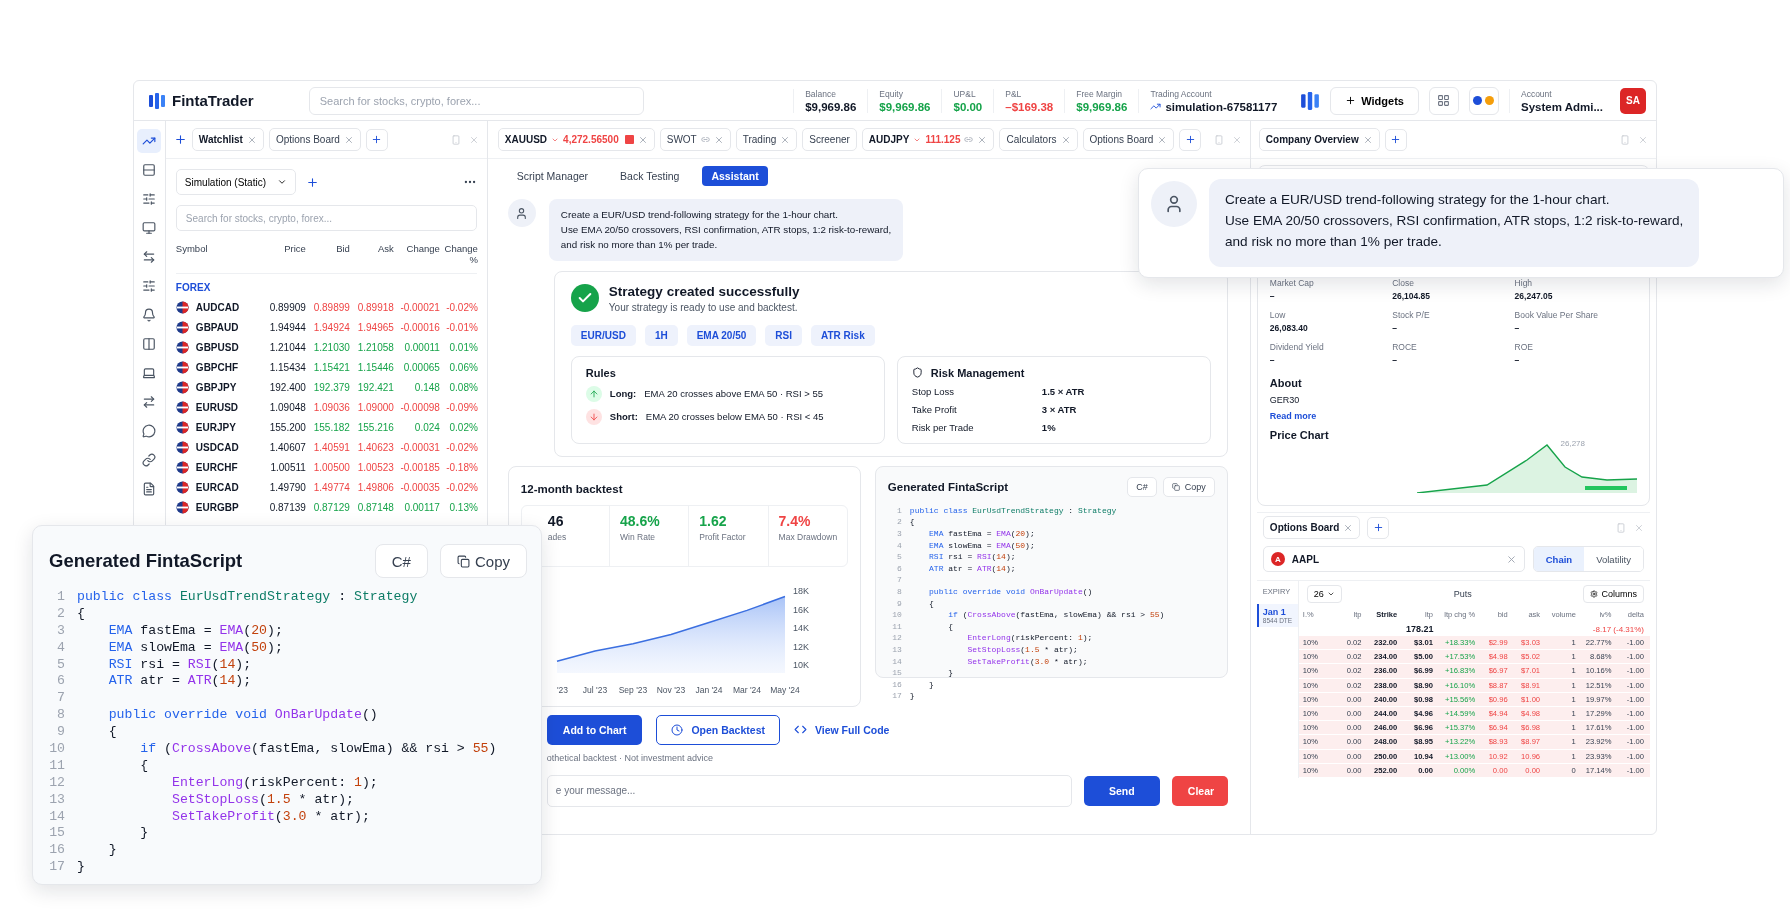 This screenshot has height=909, width=1790. I want to click on trend-icon, so click(149, 141).